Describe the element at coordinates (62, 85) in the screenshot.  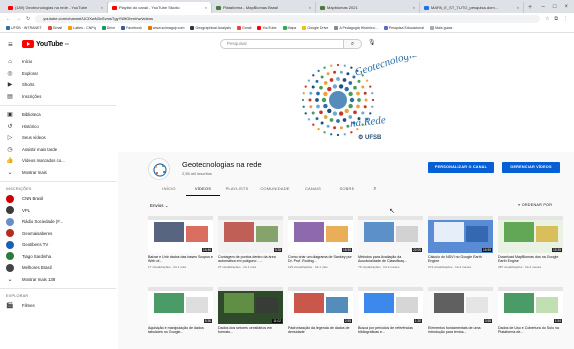
I see `sidebar-item-shorts: ▶ Shorts` at that location.